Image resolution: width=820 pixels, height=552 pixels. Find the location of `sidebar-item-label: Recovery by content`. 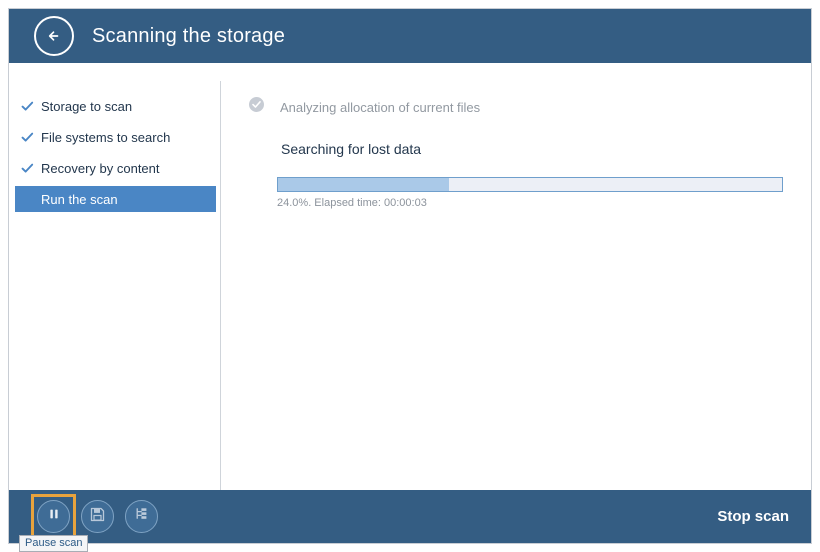

sidebar-item-label: Recovery by content is located at coordinates (100, 168).